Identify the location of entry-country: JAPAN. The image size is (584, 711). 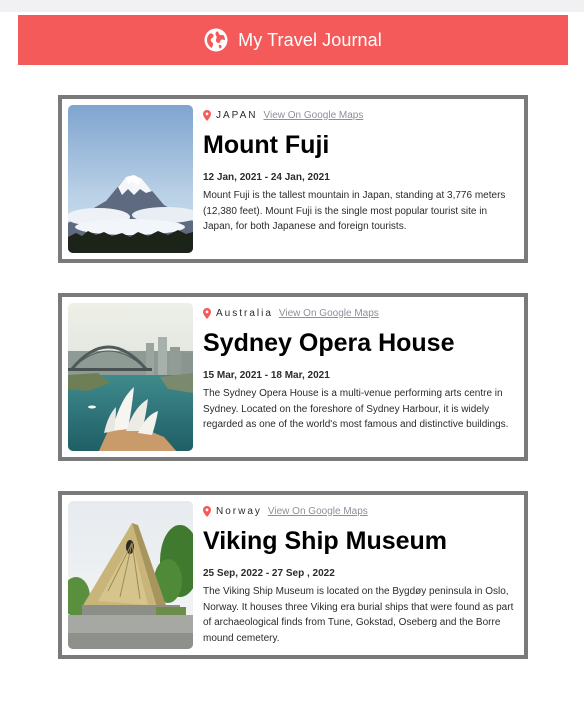
(237, 115).